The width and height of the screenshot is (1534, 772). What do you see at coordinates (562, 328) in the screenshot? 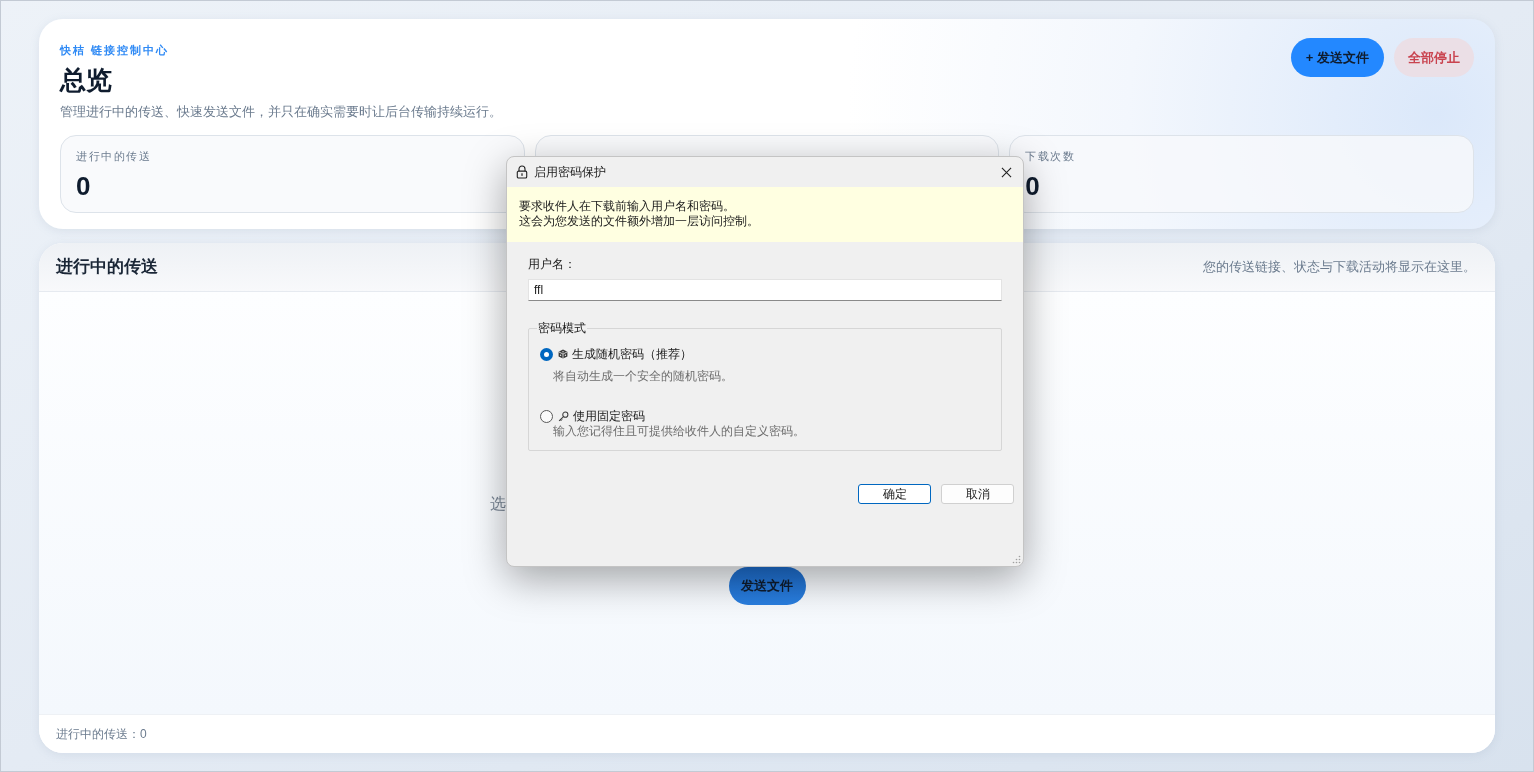
I see `group-legend: 密码模式` at bounding box center [562, 328].